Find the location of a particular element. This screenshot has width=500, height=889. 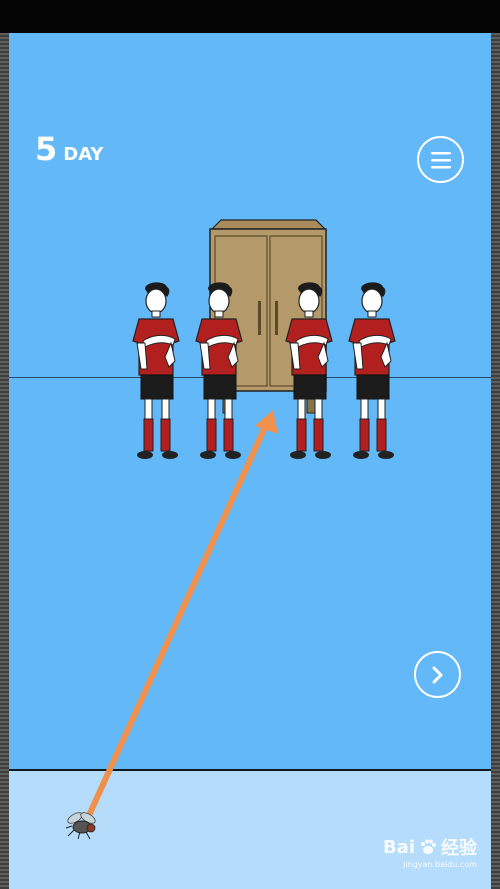

next-button is located at coordinates (437, 674).